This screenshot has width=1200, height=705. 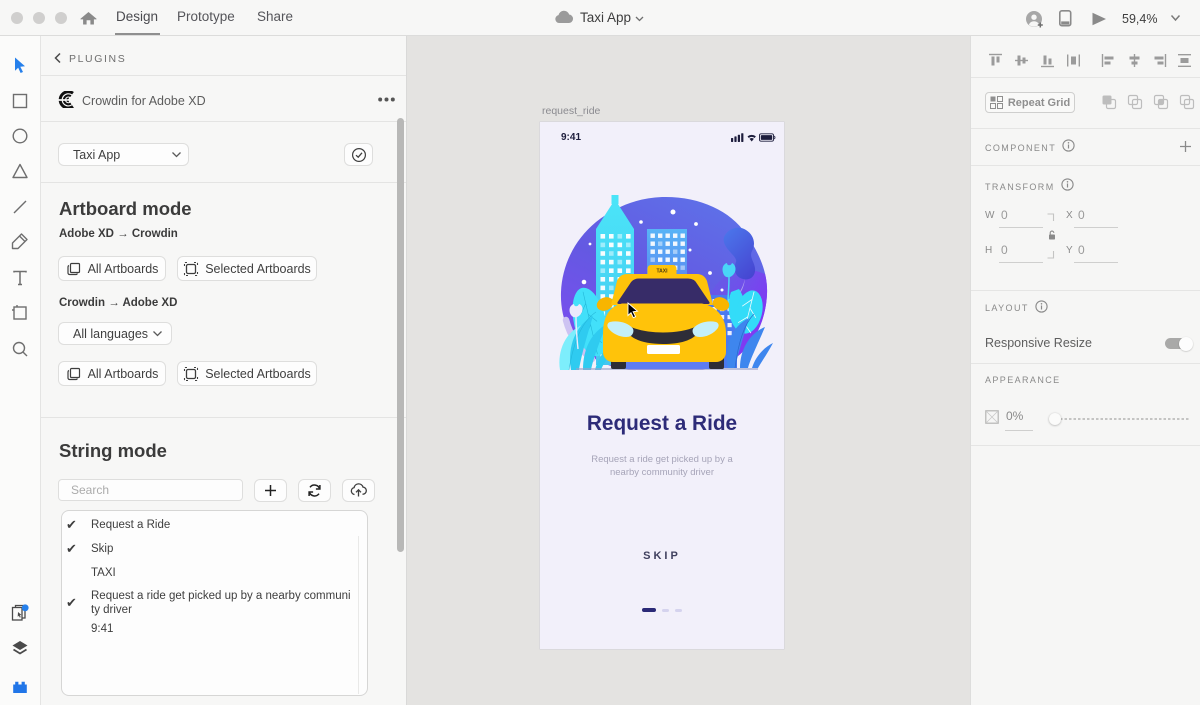 I want to click on svg-text: TAXI, so click(x=662, y=271).